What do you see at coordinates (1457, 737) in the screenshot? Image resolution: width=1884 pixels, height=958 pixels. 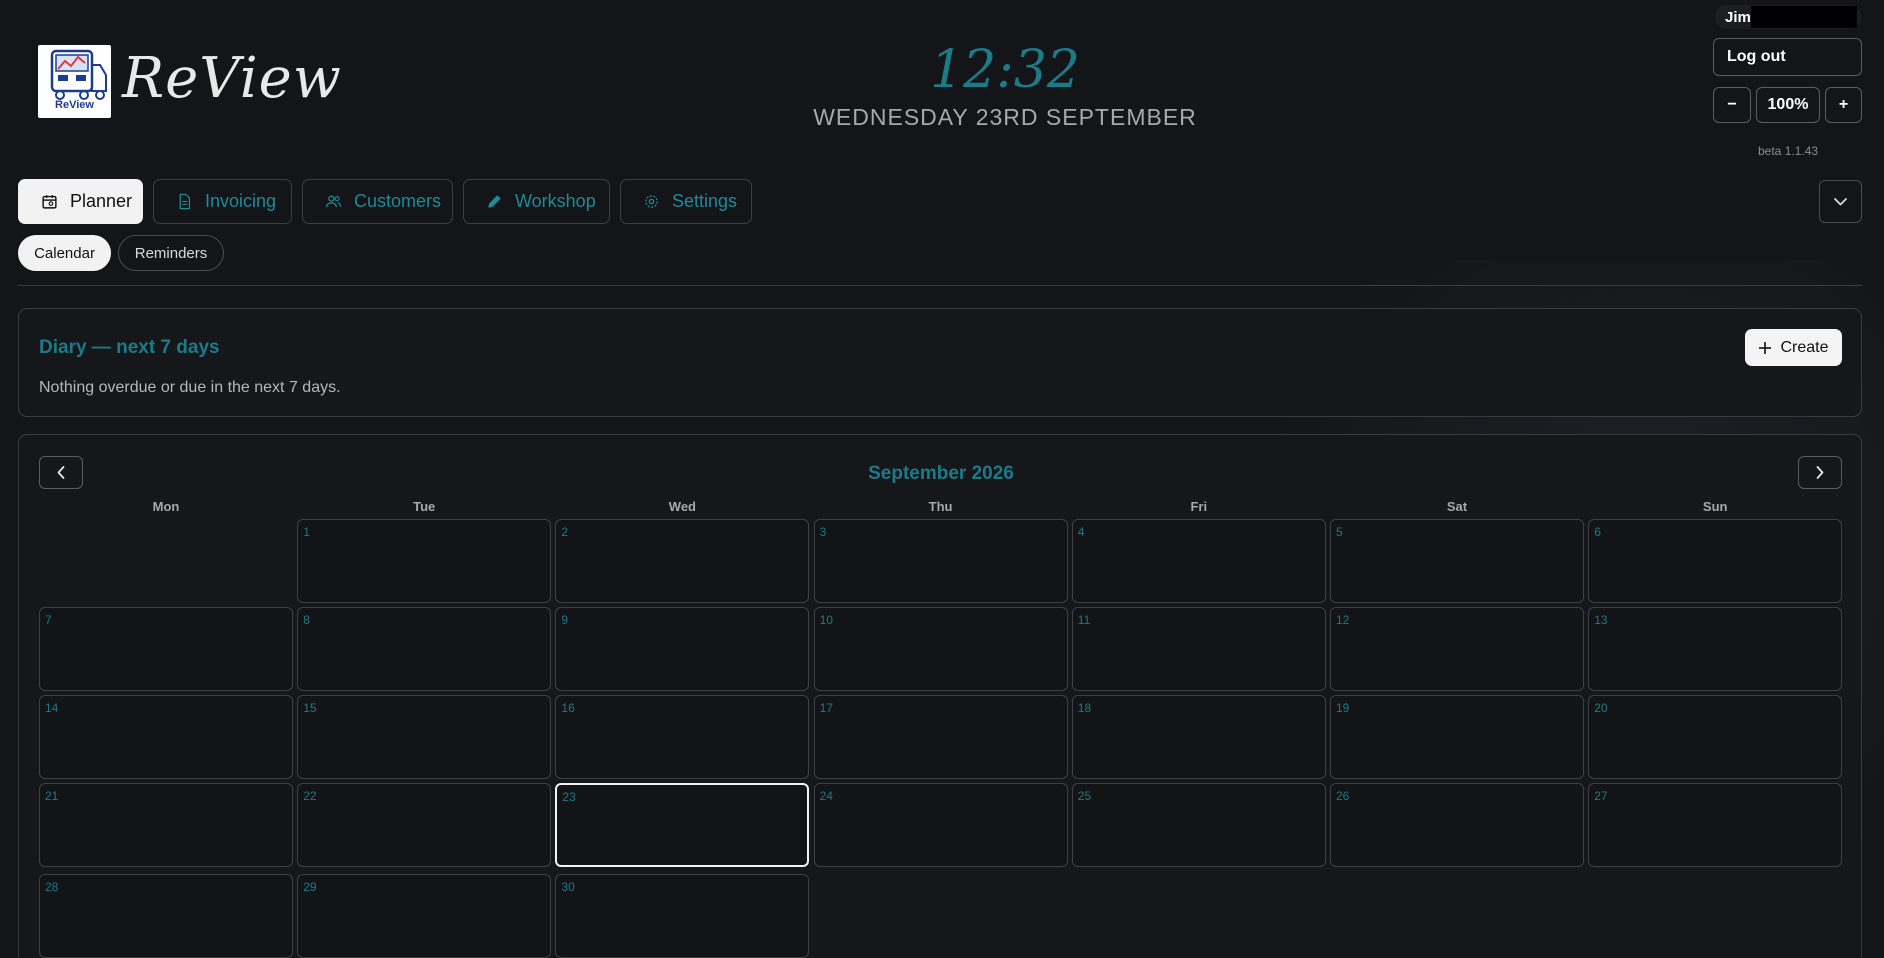 I see `calendar-day: 19` at bounding box center [1457, 737].